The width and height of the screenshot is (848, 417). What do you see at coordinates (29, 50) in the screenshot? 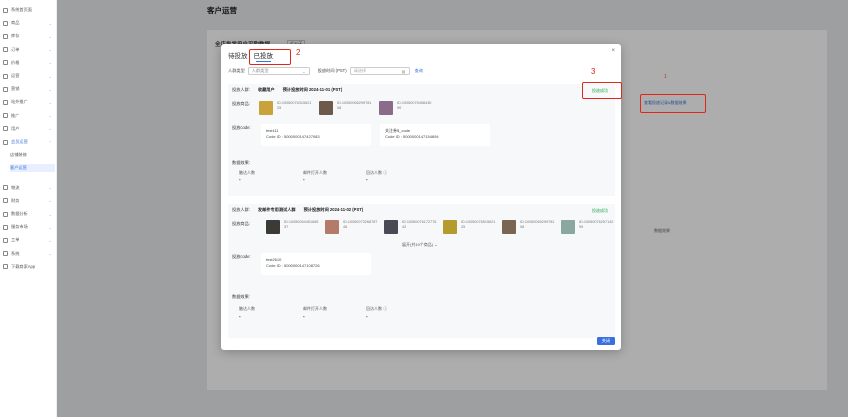
I see `sidebar-item: 订单 ⌄` at bounding box center [29, 50].